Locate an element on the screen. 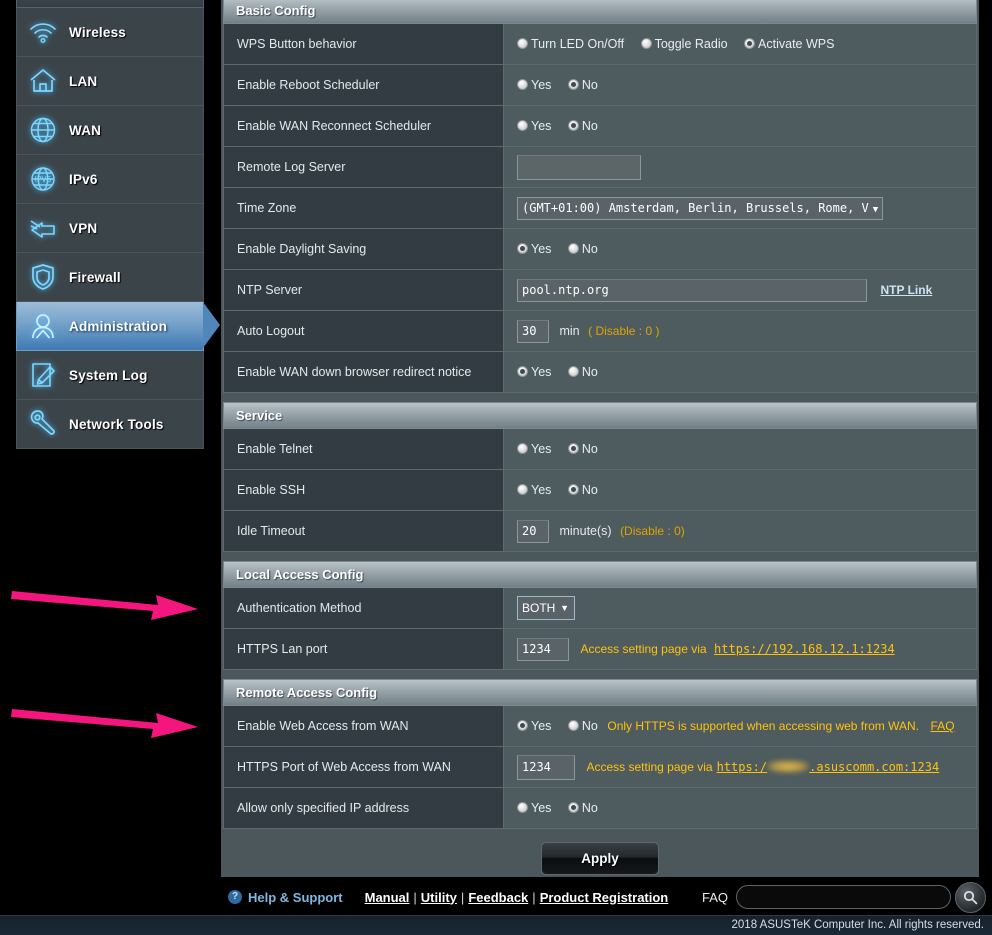  radio-allow-ip-no: No is located at coordinates (589, 808).